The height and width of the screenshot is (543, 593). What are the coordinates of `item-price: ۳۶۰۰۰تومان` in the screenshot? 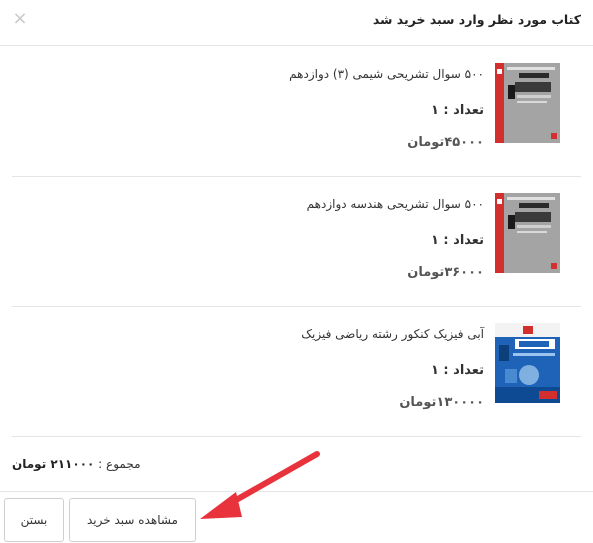 It's located at (445, 272).